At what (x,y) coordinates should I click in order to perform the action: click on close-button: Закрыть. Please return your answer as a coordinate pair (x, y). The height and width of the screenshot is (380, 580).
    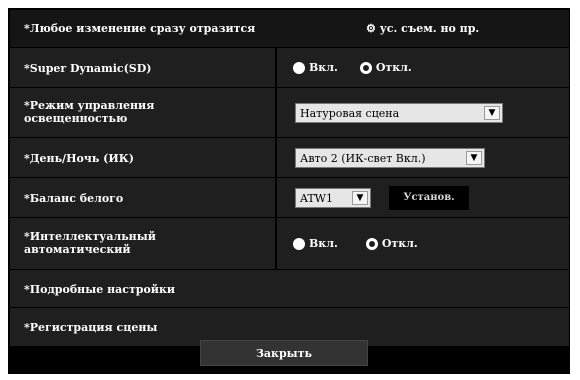
    Looking at the image, I should click on (284, 353).